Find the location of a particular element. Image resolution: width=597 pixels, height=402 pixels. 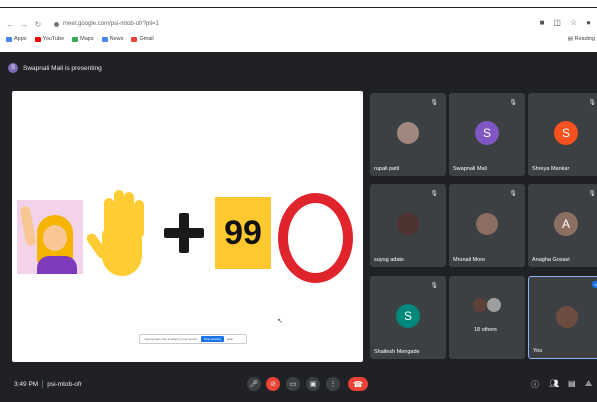

youtube-icon is located at coordinates (37, 39).